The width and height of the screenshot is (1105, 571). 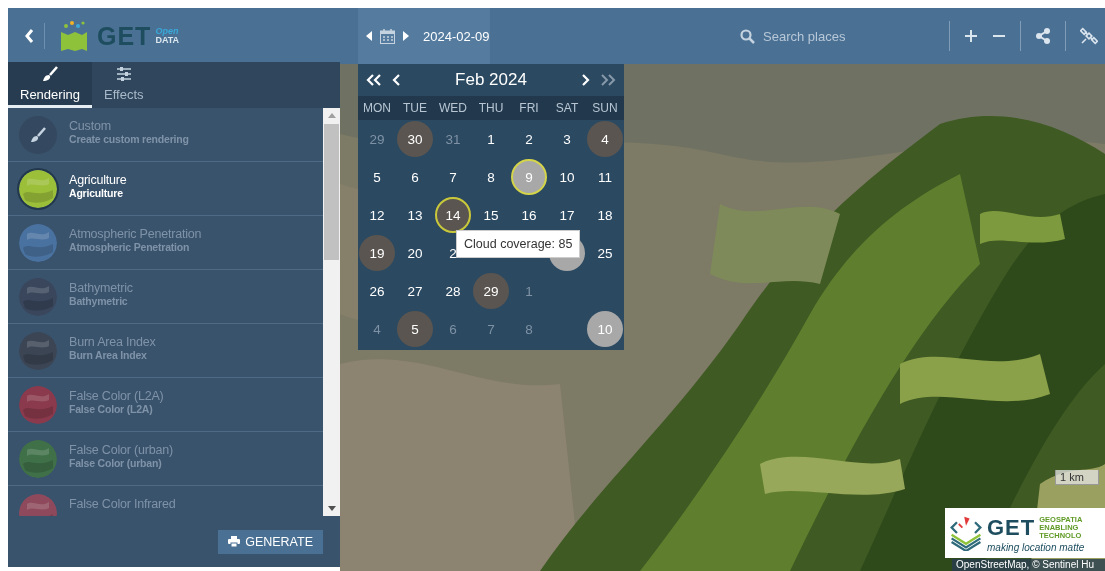 What do you see at coordinates (453, 108) in the screenshot?
I see `weekday-label: WED` at bounding box center [453, 108].